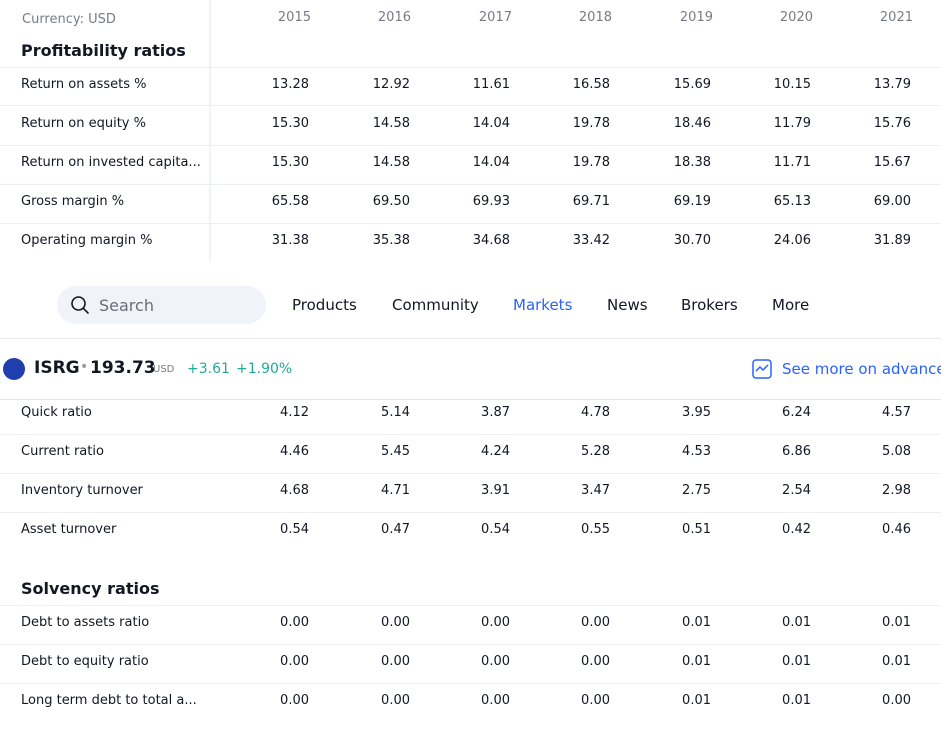 The height and width of the screenshot is (745, 941). I want to click on year-header: 2017, so click(495, 17).